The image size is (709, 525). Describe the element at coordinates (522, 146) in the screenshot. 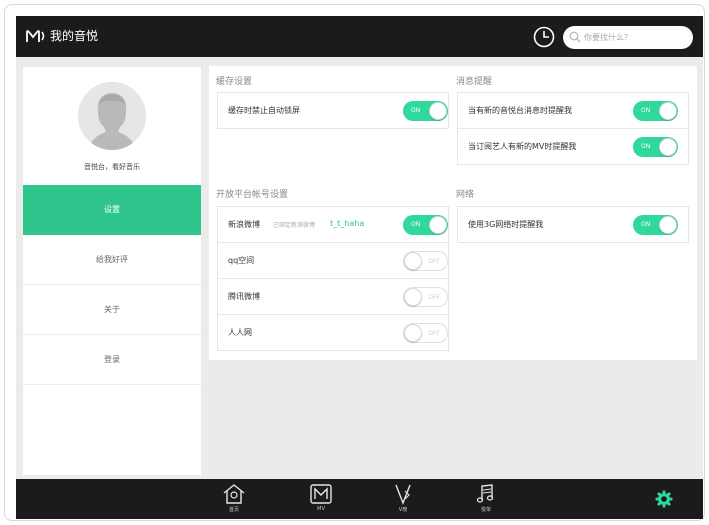

I see `setting-label: 当订阅艺人有新的MV时提醒我` at that location.